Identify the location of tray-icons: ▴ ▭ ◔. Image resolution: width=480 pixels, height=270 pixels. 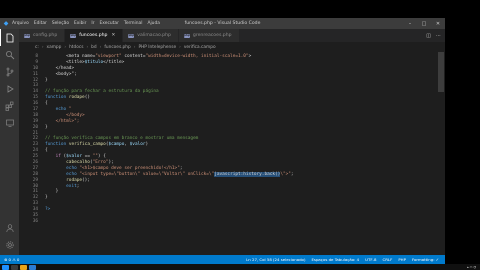
(471, 267).